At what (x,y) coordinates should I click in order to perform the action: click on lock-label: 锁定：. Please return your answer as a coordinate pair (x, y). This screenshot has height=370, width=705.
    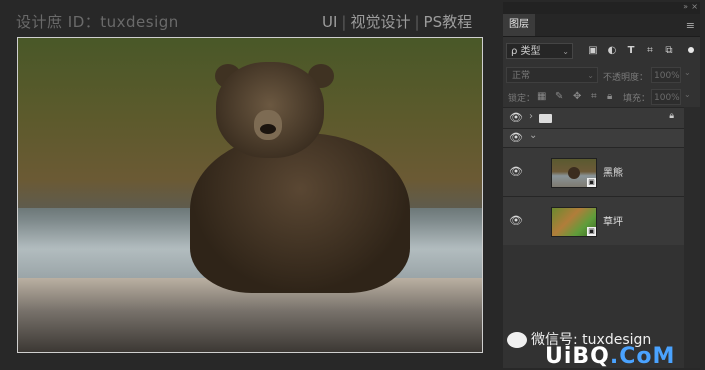
    Looking at the image, I should click on (522, 99).